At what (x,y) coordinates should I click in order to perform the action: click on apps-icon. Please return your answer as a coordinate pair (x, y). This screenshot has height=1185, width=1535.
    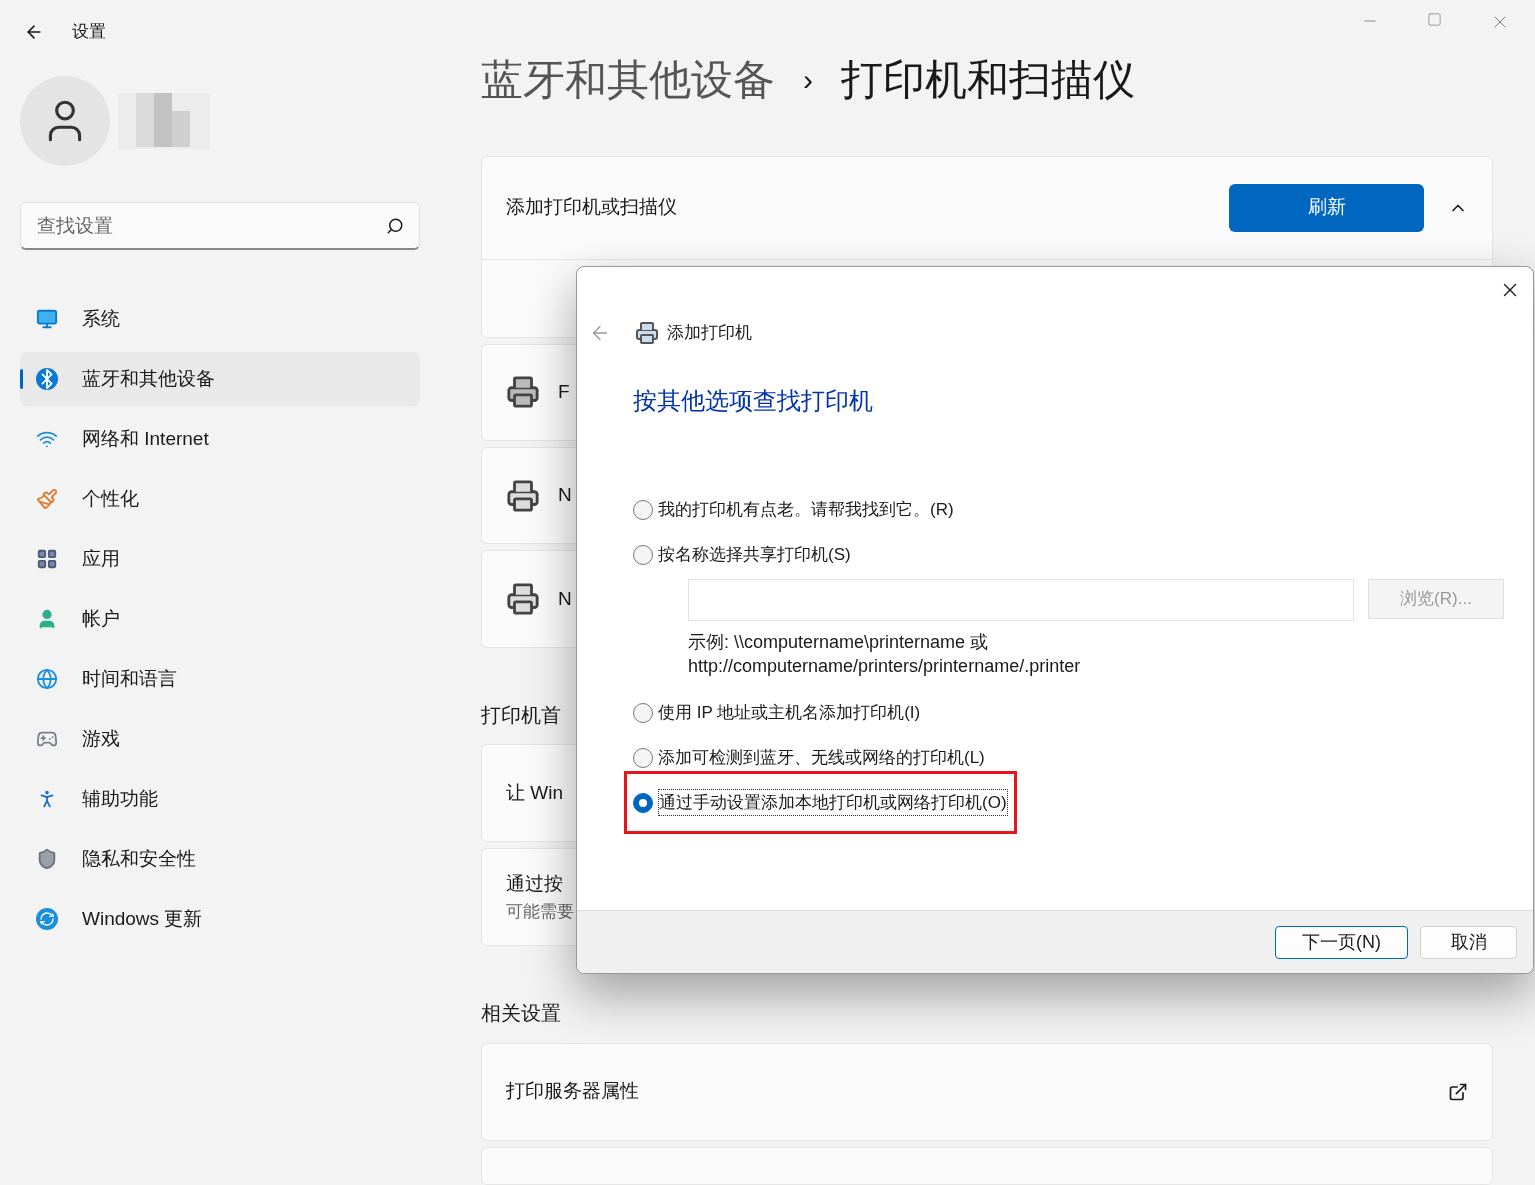
    Looking at the image, I should click on (47, 559).